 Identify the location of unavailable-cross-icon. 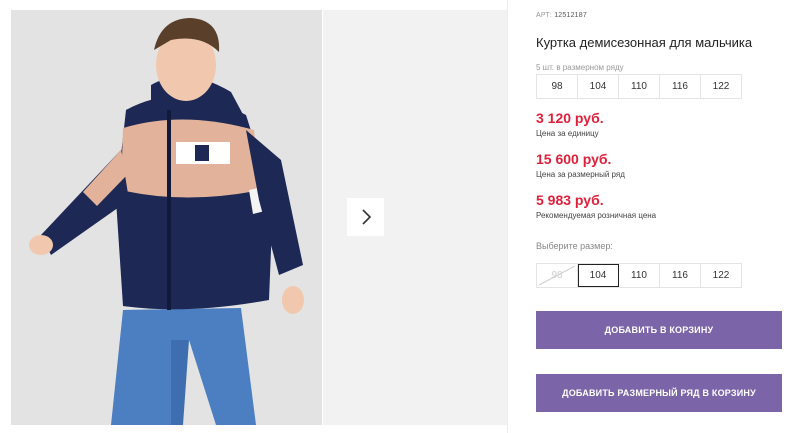
(557, 275).